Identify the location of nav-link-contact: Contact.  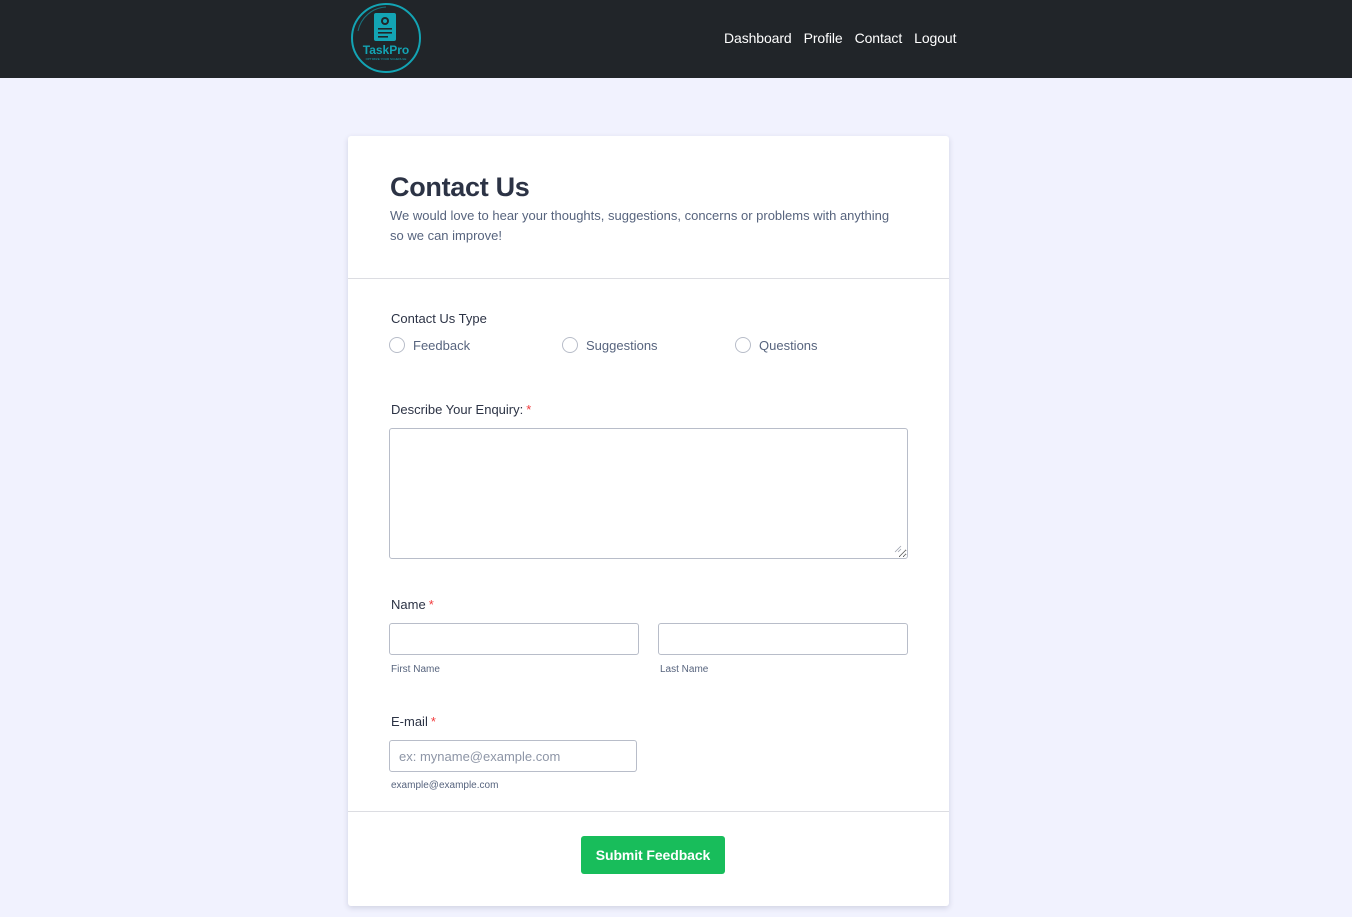
(879, 38).